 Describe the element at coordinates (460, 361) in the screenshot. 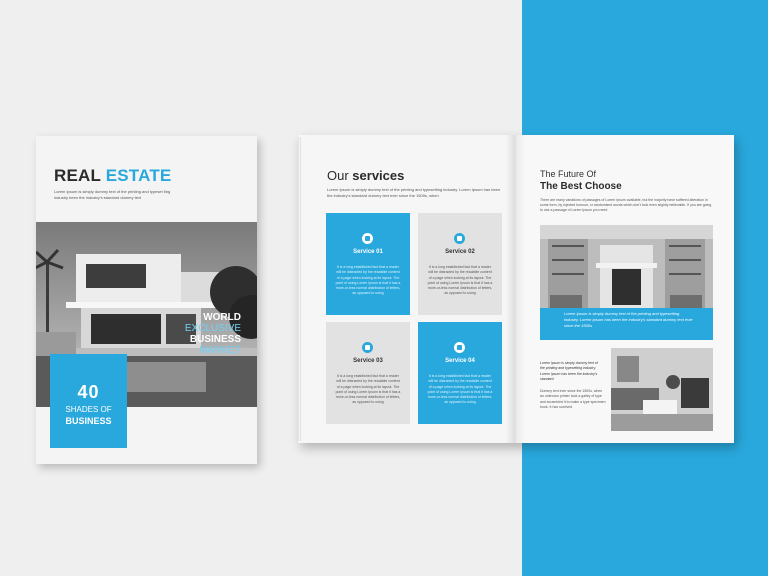

I see `service-title: Service 04` at that location.